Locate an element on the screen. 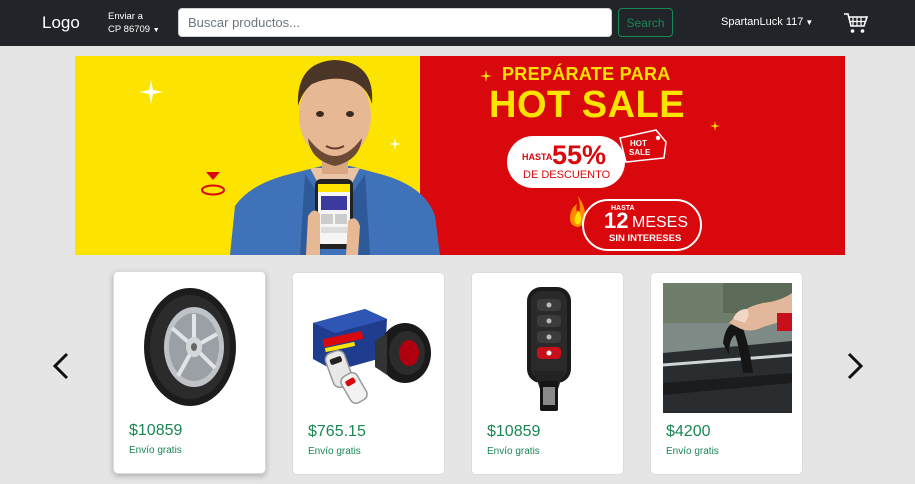 Image resolution: width=915 pixels, height=484 pixels. location-pin-icon is located at coordinates (213, 184).